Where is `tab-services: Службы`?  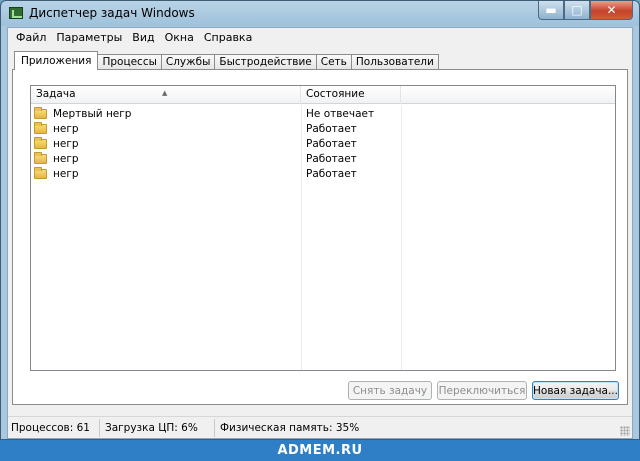
tab-services: Службы is located at coordinates (188, 62).